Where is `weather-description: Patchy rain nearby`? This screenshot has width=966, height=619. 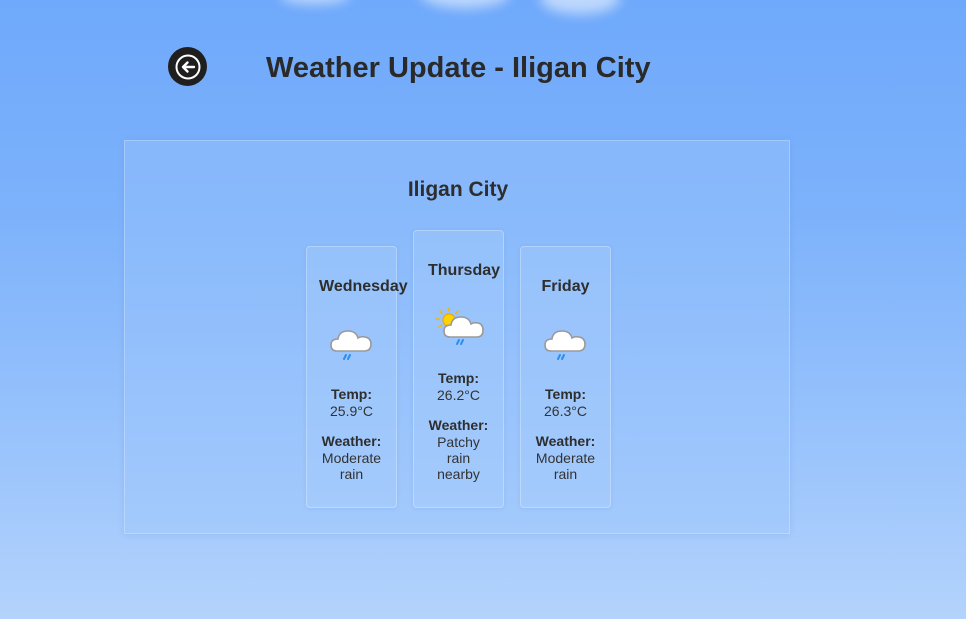 weather-description: Patchy rain nearby is located at coordinates (458, 458).